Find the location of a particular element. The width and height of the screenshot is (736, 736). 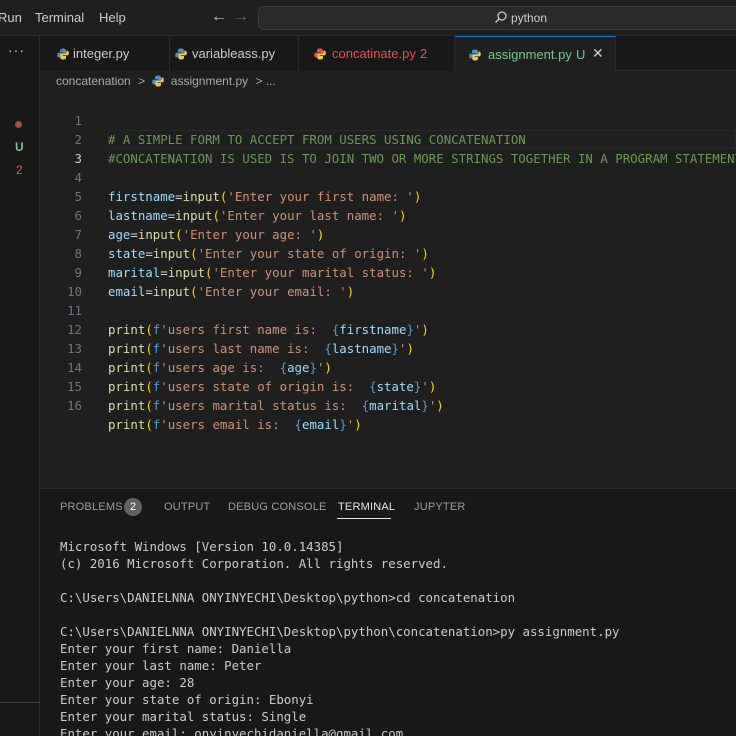

code-line: 9 email=input('Enter your email: ') is located at coordinates (388, 271).